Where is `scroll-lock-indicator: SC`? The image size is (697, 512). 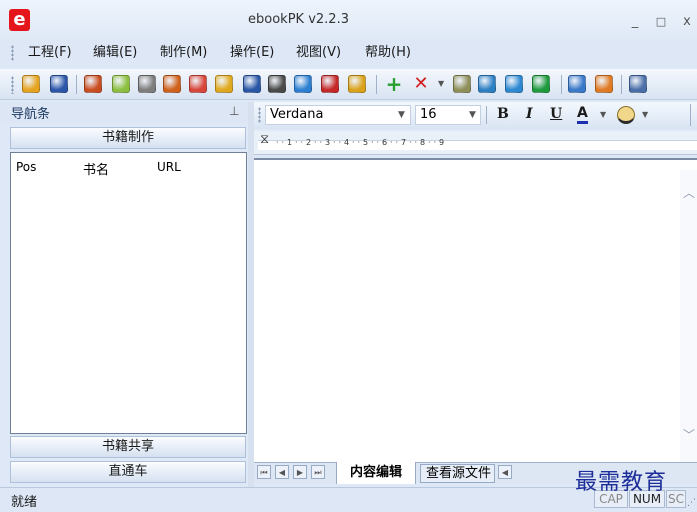 scroll-lock-indicator: SC is located at coordinates (676, 499).